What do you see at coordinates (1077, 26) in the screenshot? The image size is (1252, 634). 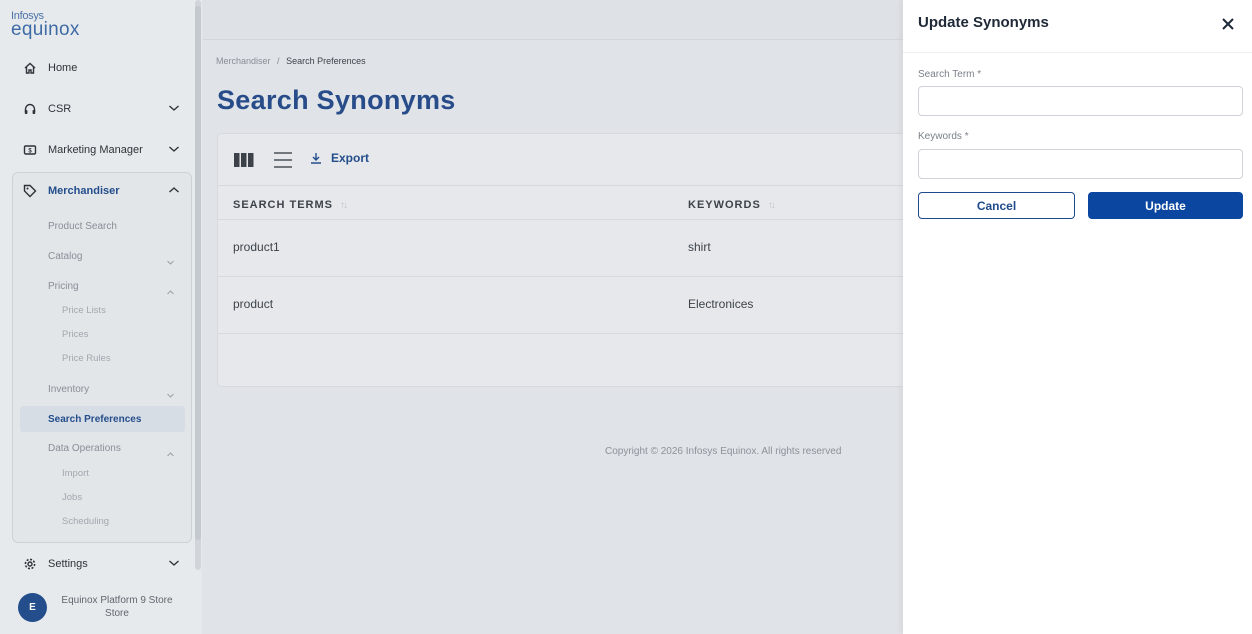 I see `drawer-header: Update Synonyms` at bounding box center [1077, 26].